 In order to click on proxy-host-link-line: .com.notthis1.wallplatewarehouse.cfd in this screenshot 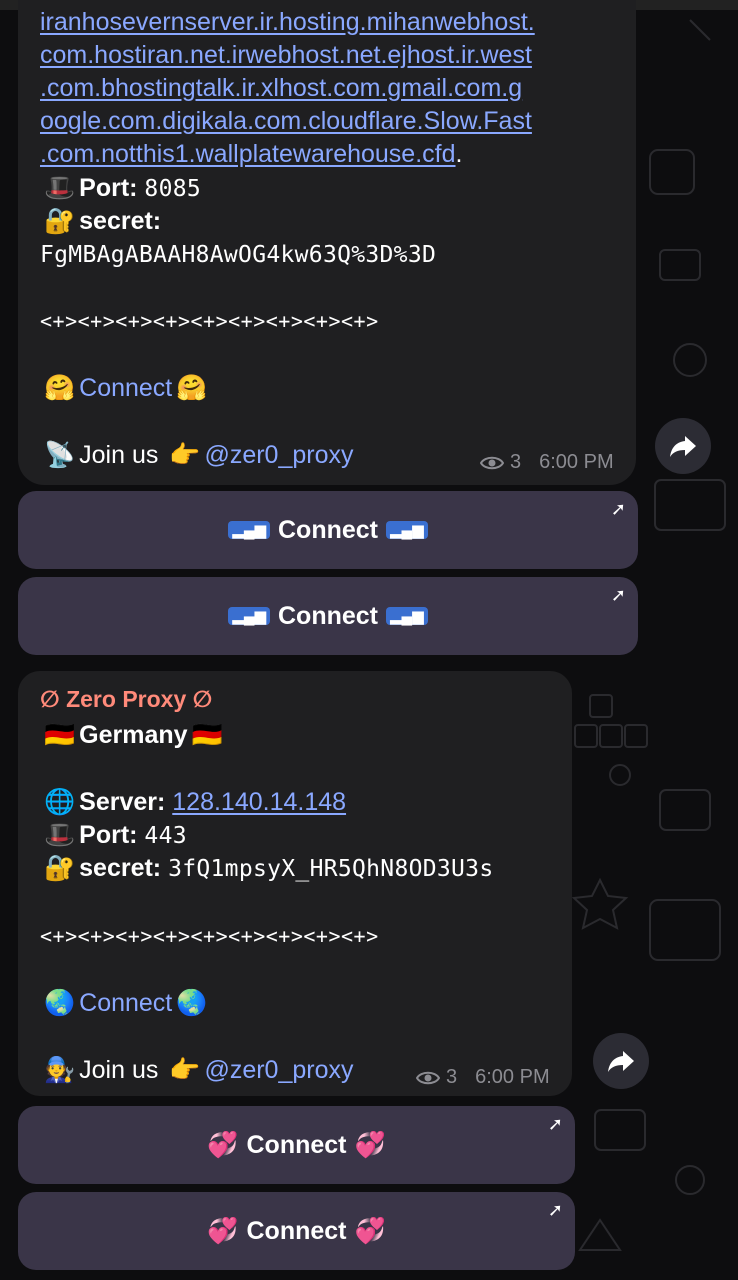, I will do `click(248, 154)`.